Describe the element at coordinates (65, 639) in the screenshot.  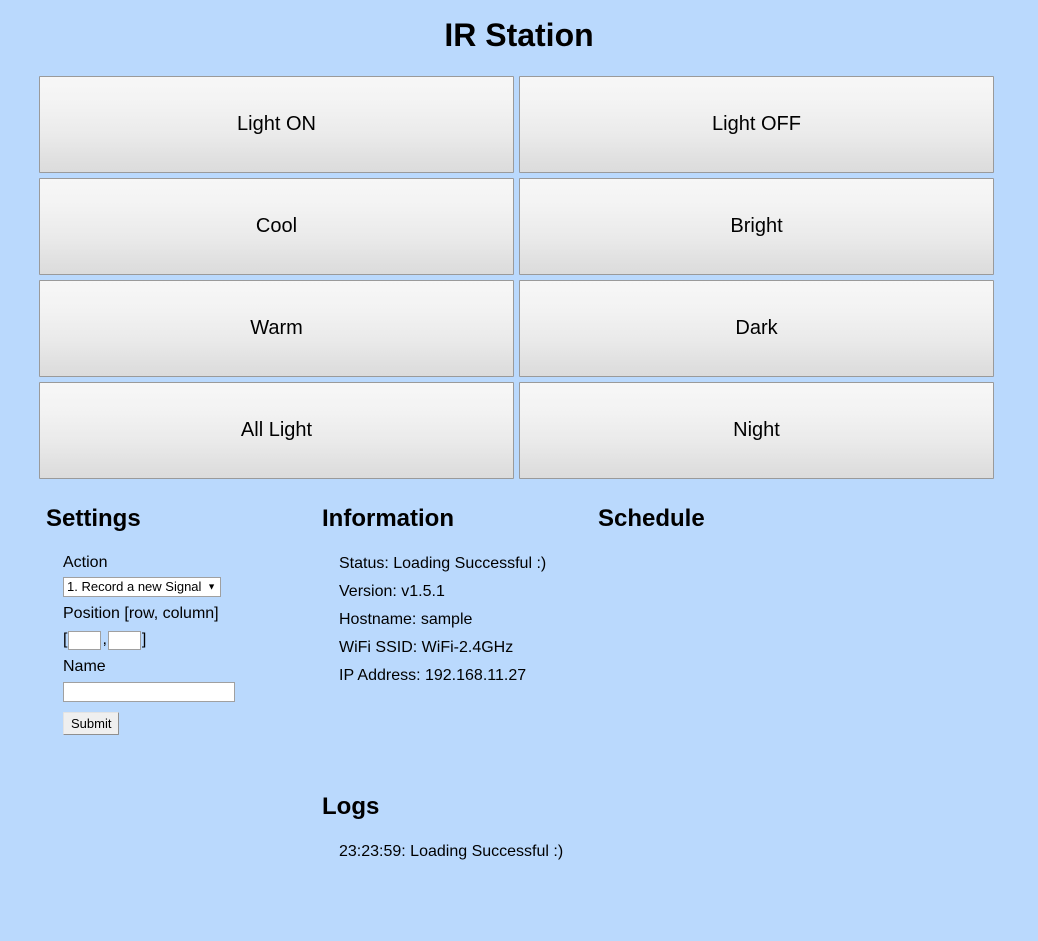
I see `bracket-open: [` at that location.